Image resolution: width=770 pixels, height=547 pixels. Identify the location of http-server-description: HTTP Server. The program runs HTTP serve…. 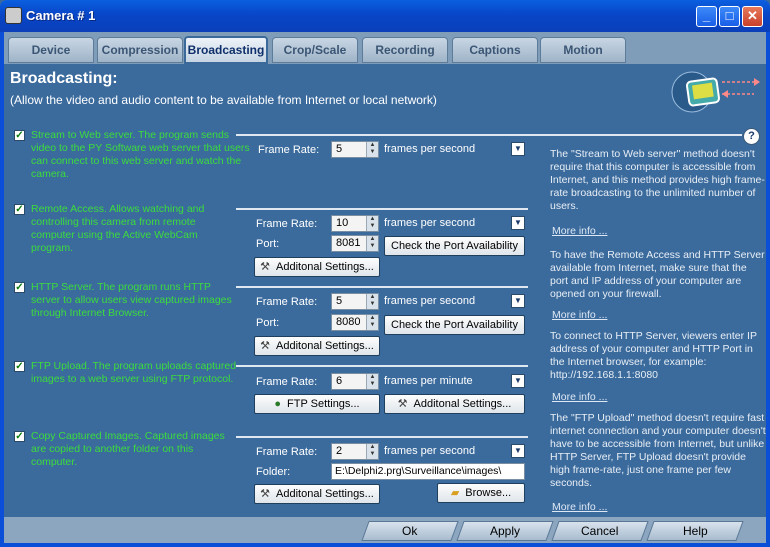
(131, 300).